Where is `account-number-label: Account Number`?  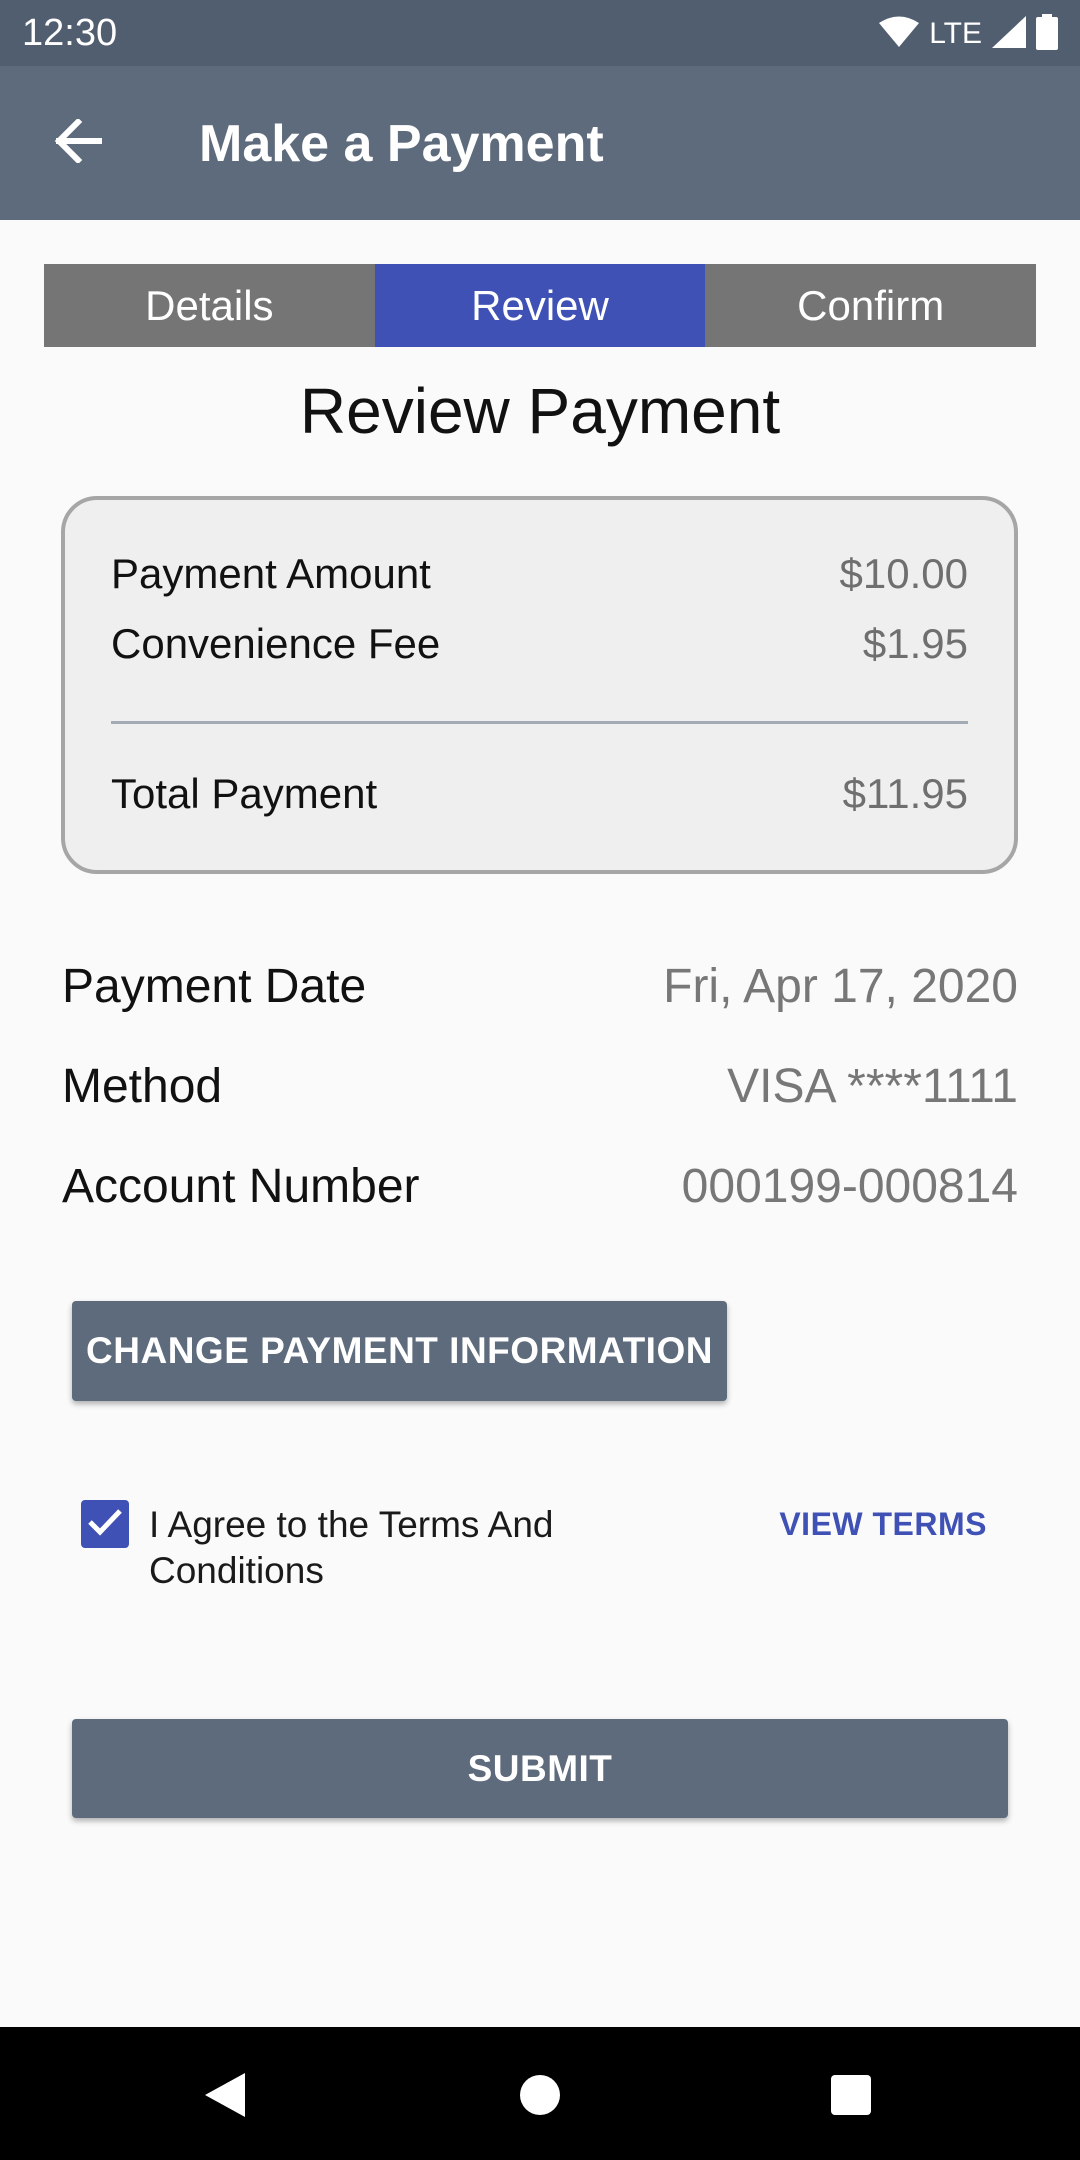
account-number-label: Account Number is located at coordinates (241, 1186).